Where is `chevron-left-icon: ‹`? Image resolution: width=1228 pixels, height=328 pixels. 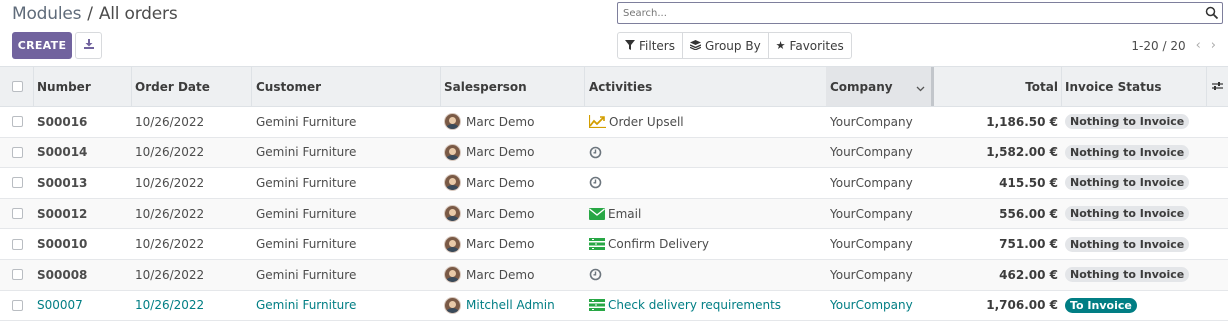
chevron-left-icon: ‹ is located at coordinates (1198, 45).